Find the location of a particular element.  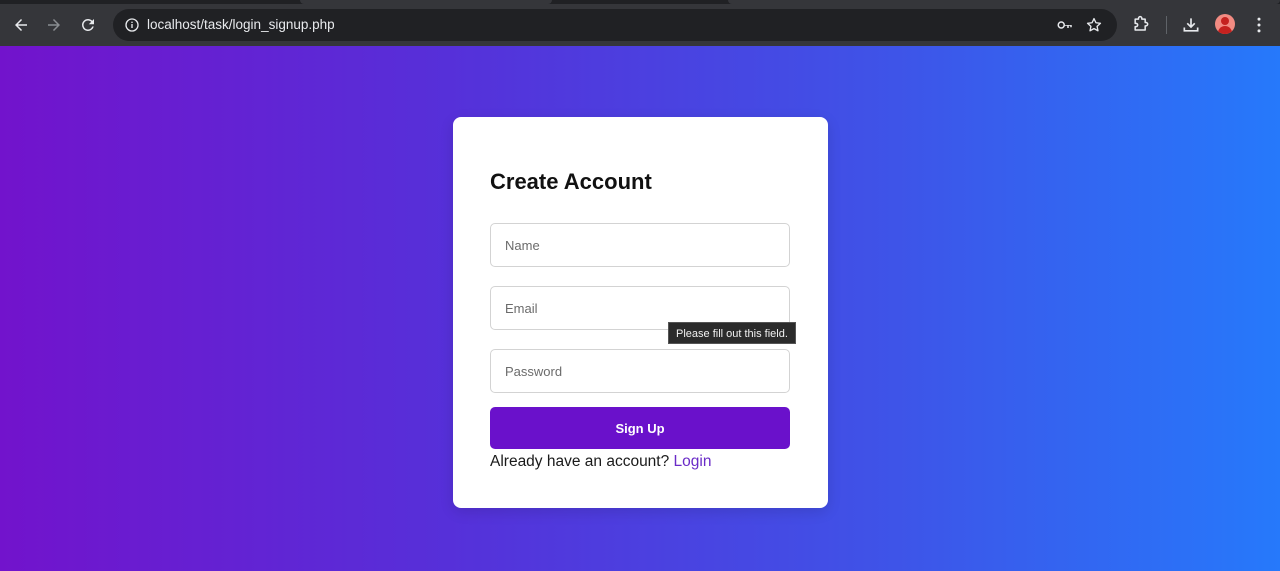

password-manager-button is located at coordinates (1065, 25).